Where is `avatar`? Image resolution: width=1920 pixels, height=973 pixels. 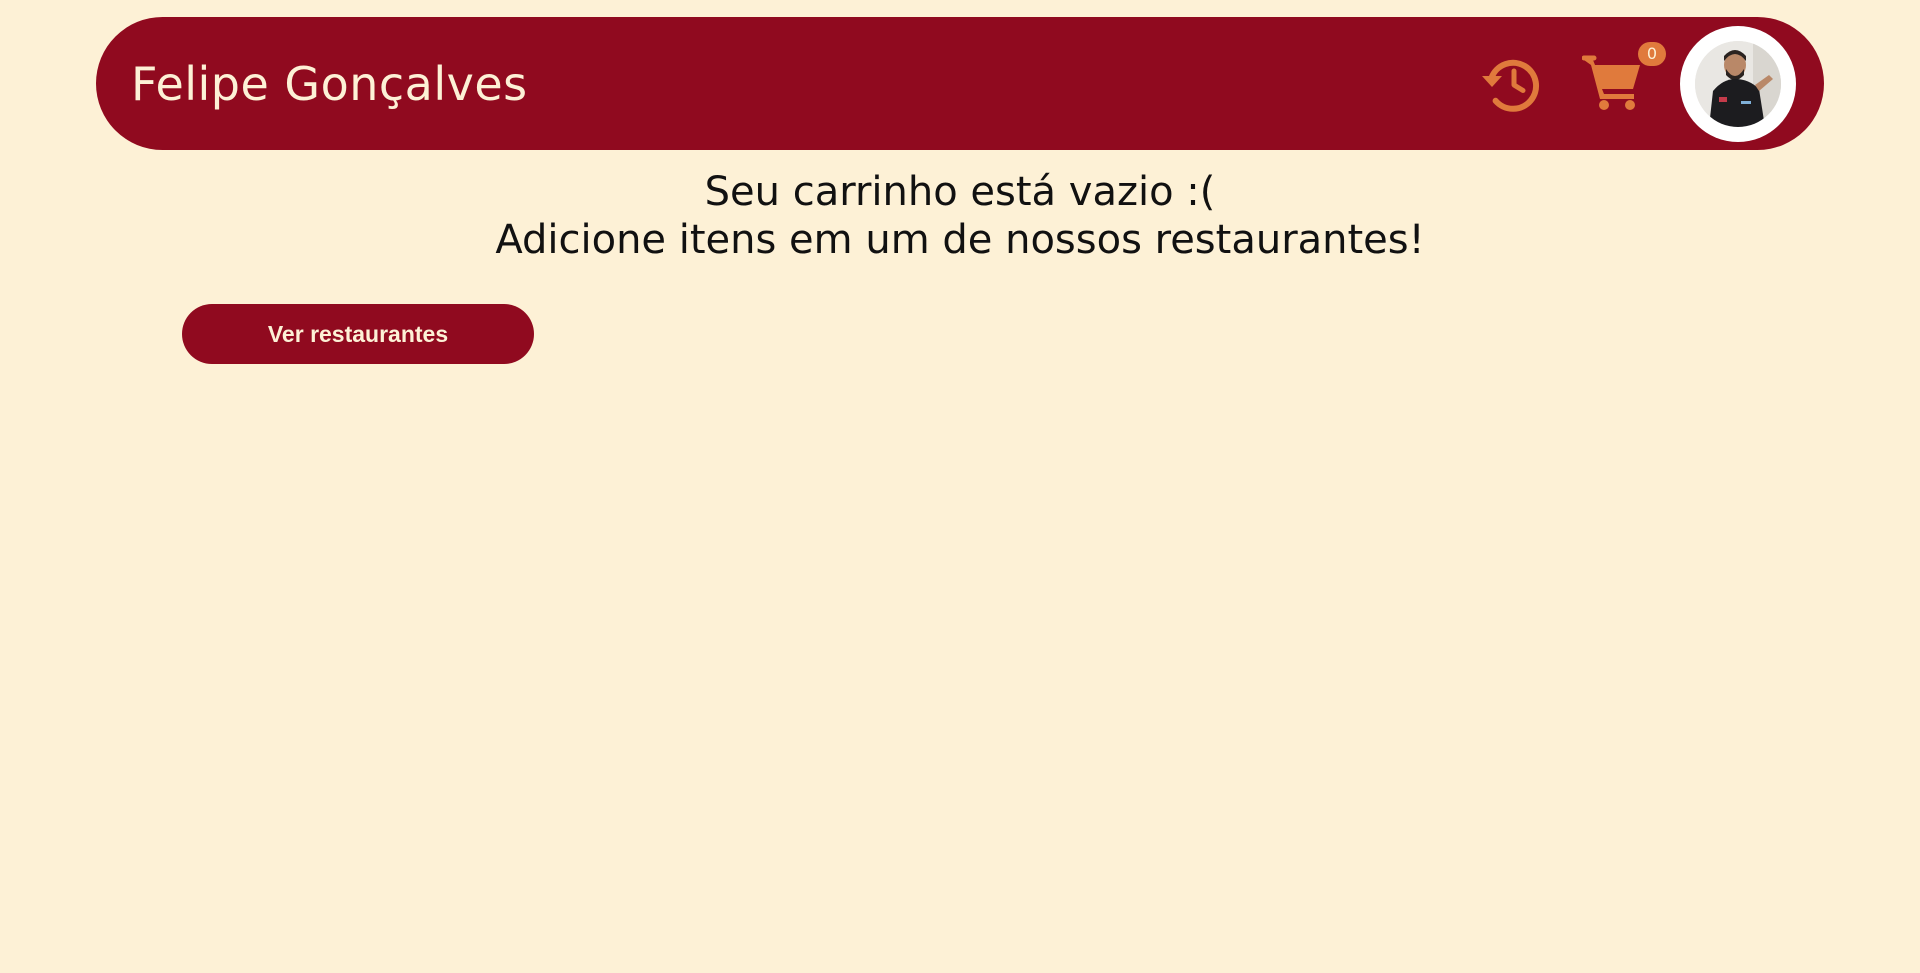
avatar is located at coordinates (1738, 84).